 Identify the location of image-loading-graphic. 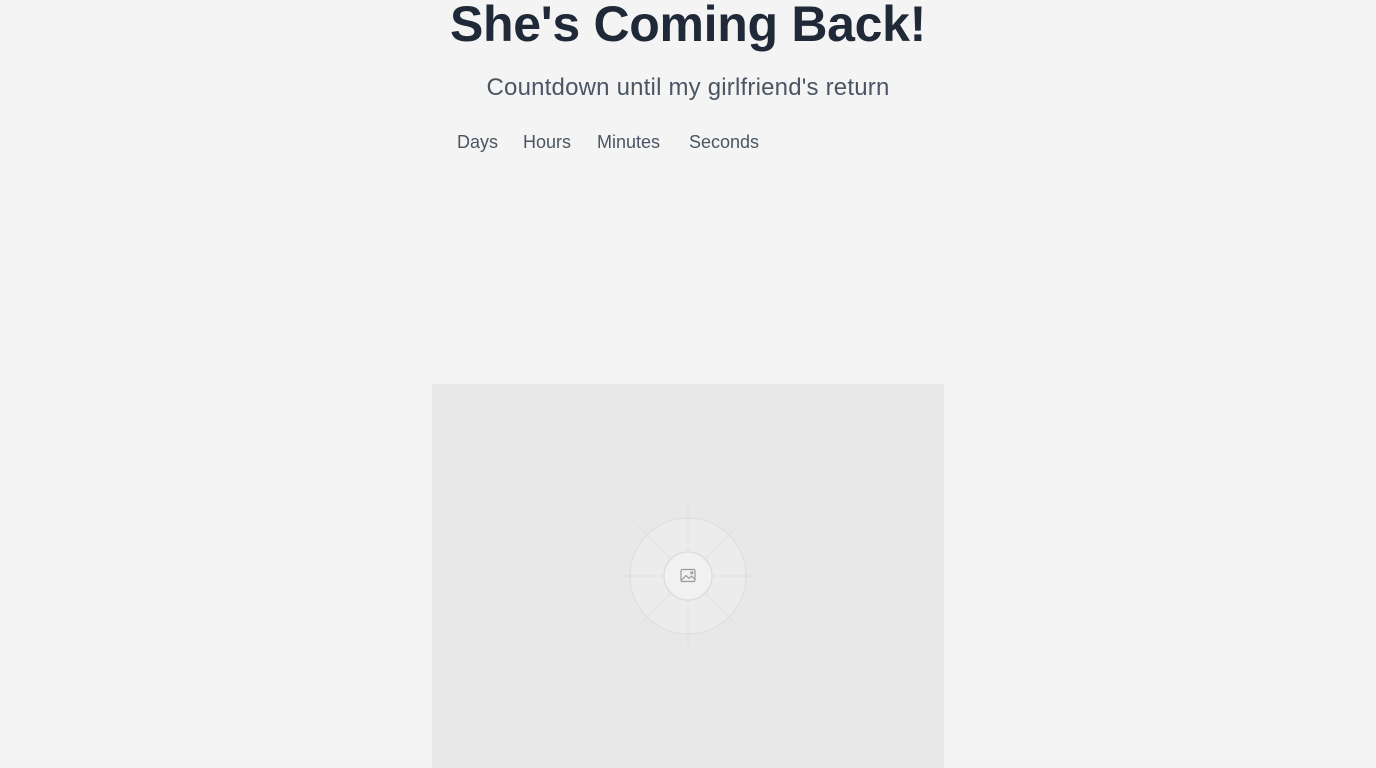
(688, 576).